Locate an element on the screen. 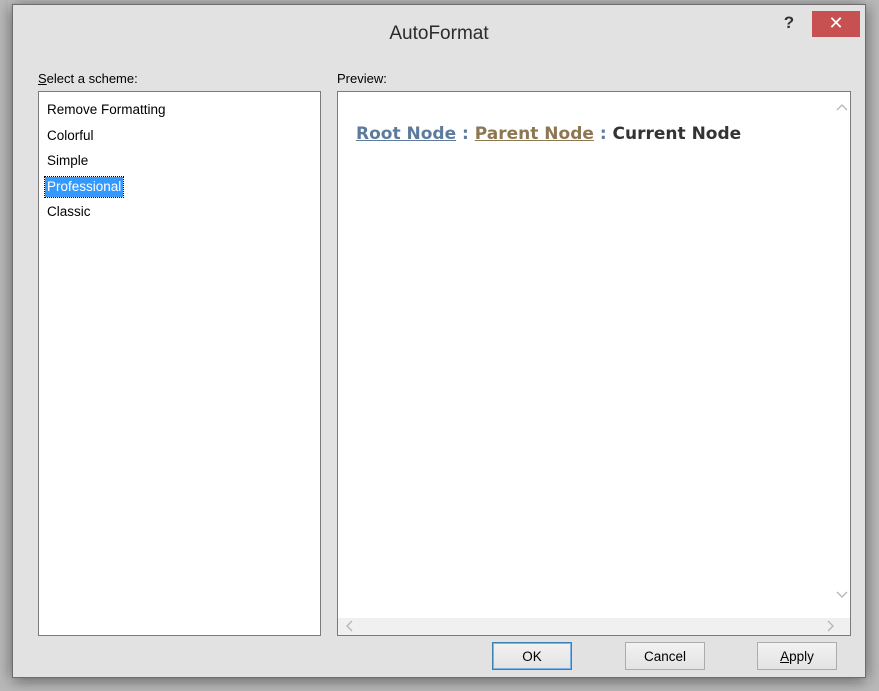 This screenshot has width=879, height=691. window-title: AutoFormat is located at coordinates (439, 33).